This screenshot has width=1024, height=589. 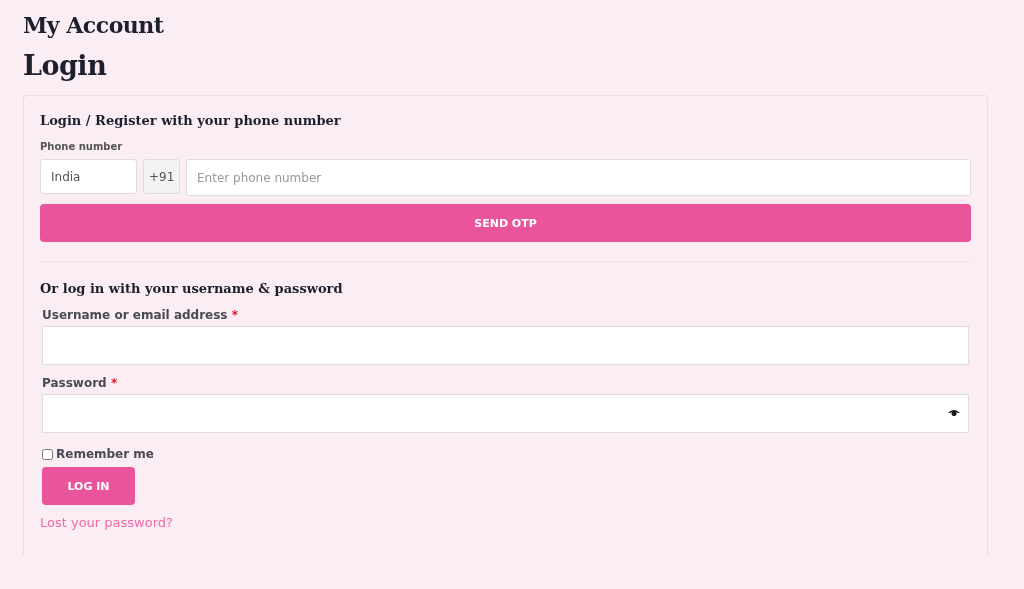 I want to click on username-input, so click(x=505, y=345).